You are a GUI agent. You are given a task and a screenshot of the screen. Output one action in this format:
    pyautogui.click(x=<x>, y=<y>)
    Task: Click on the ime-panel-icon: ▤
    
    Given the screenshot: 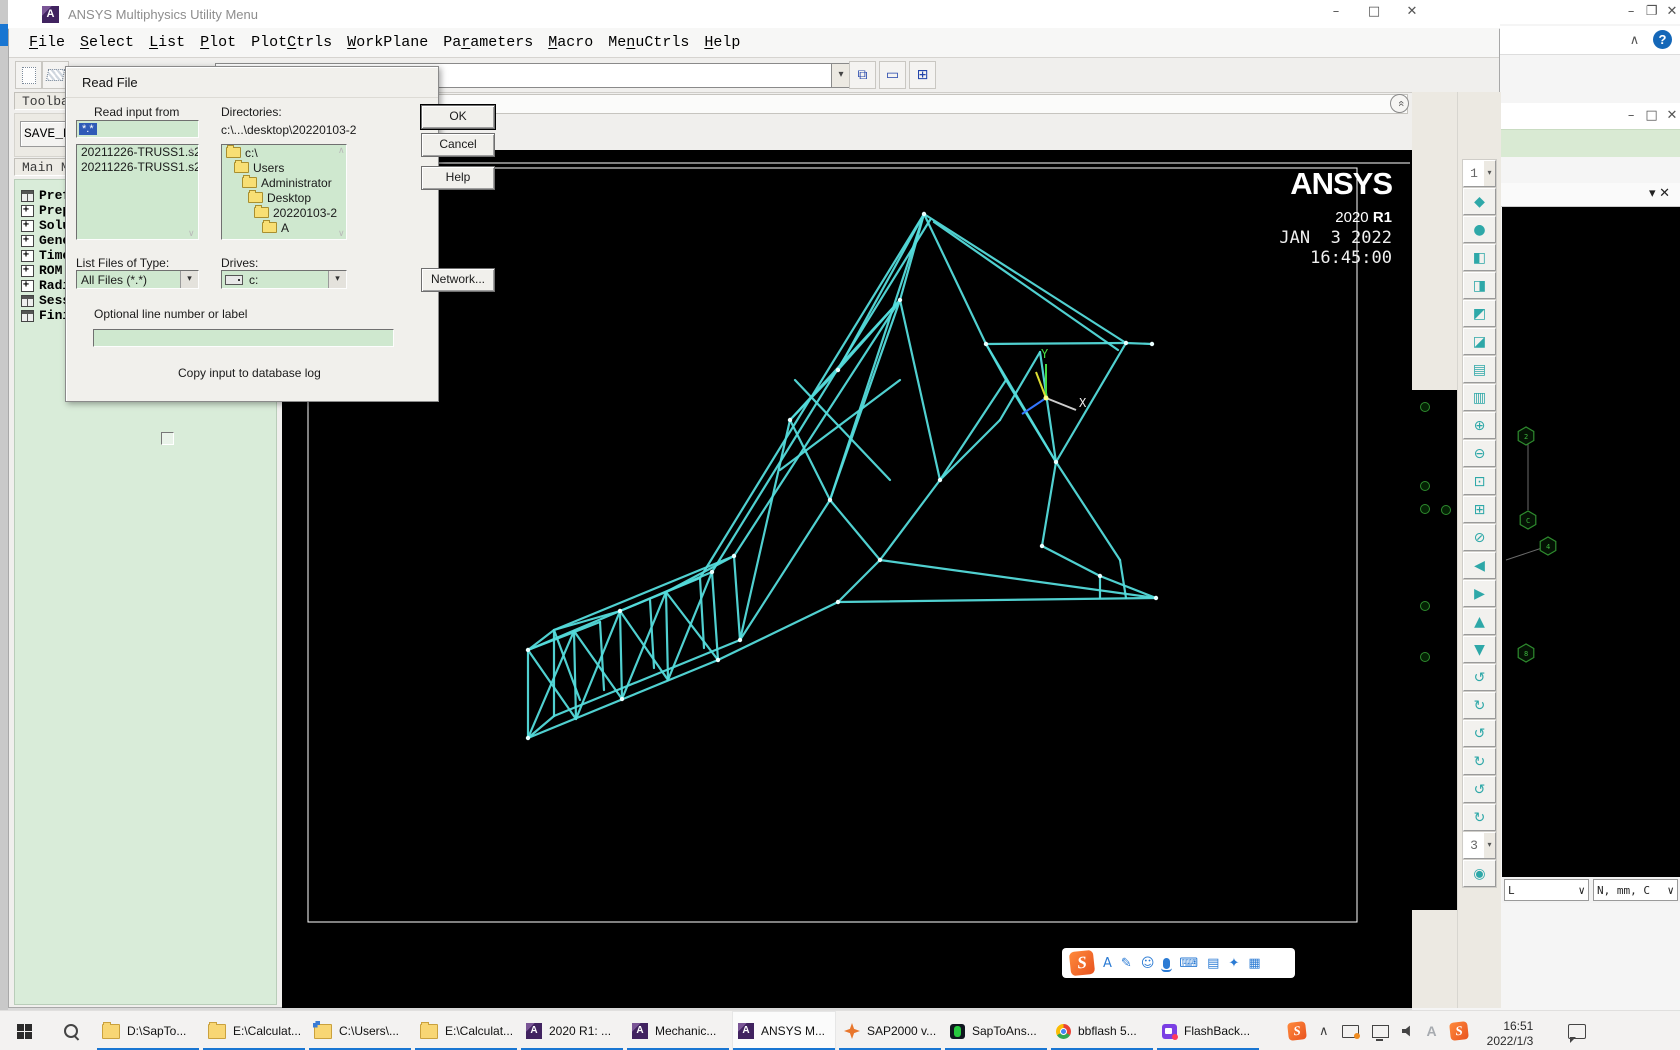 What is the action you would take?
    pyautogui.click(x=1213, y=963)
    